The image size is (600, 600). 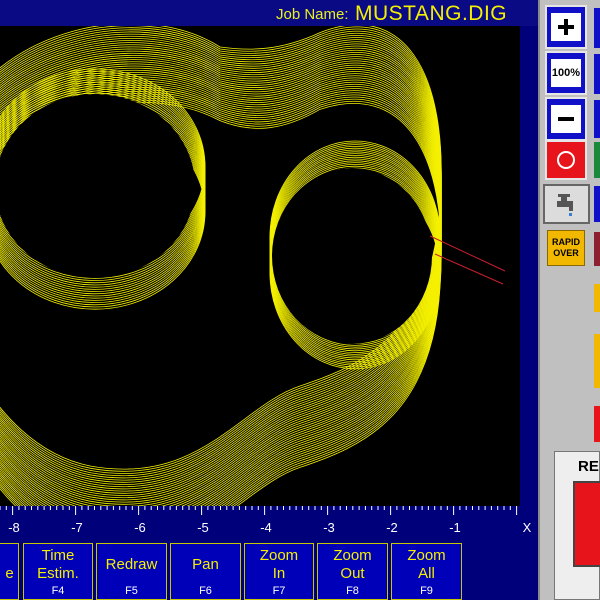 I want to click on fkey-time-estim: Time Estim. F4, so click(x=58, y=571).